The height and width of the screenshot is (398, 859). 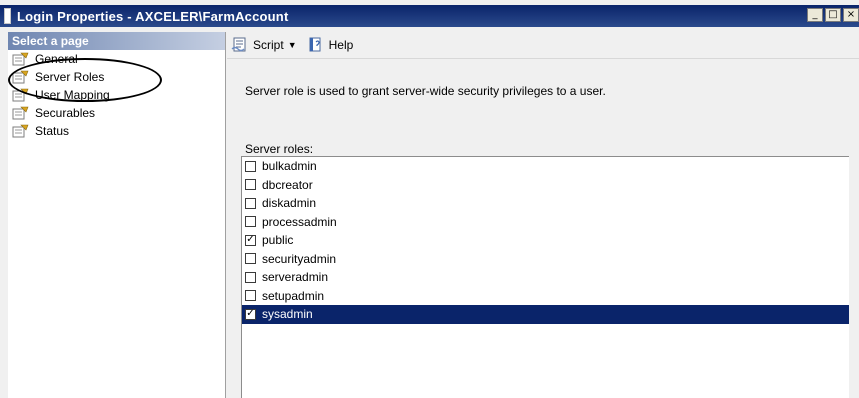 What do you see at coordinates (315, 44) in the screenshot?
I see `help-icon` at bounding box center [315, 44].